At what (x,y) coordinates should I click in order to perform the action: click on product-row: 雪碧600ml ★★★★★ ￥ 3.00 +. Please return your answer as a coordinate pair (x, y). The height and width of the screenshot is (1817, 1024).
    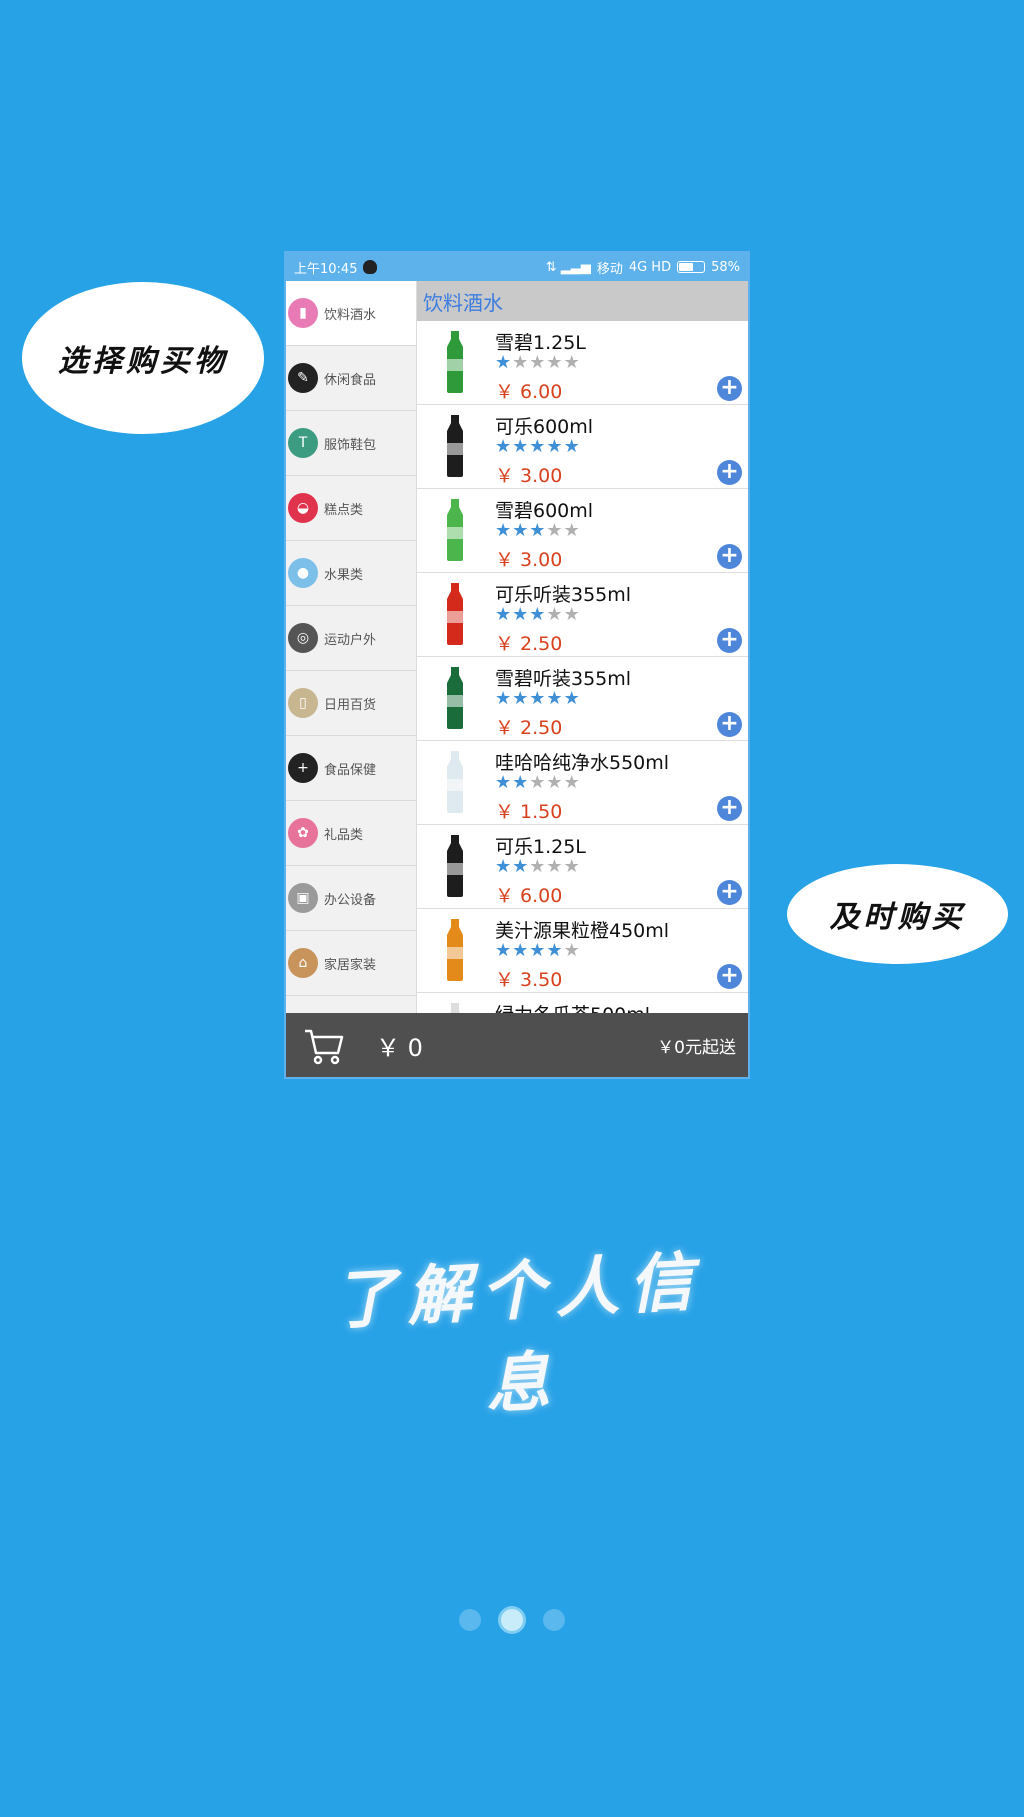
    Looking at the image, I should click on (582, 531).